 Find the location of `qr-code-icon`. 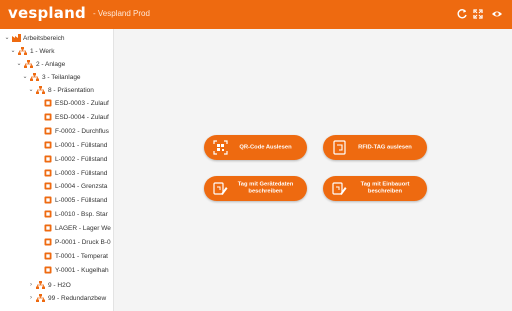

qr-code-icon is located at coordinates (220, 147).